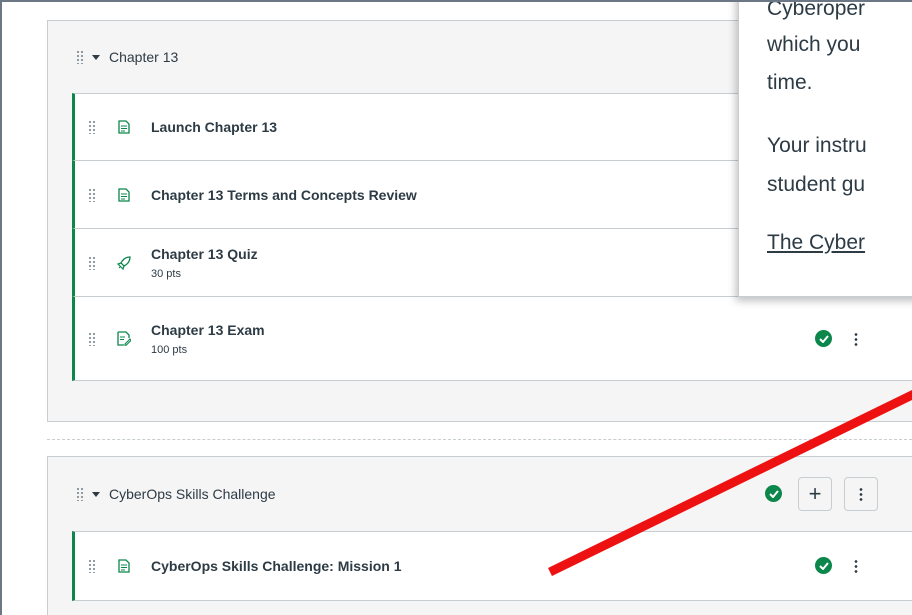 This screenshot has height=615, width=912. I want to click on item-text: Launch Chapter 13, so click(214, 127).